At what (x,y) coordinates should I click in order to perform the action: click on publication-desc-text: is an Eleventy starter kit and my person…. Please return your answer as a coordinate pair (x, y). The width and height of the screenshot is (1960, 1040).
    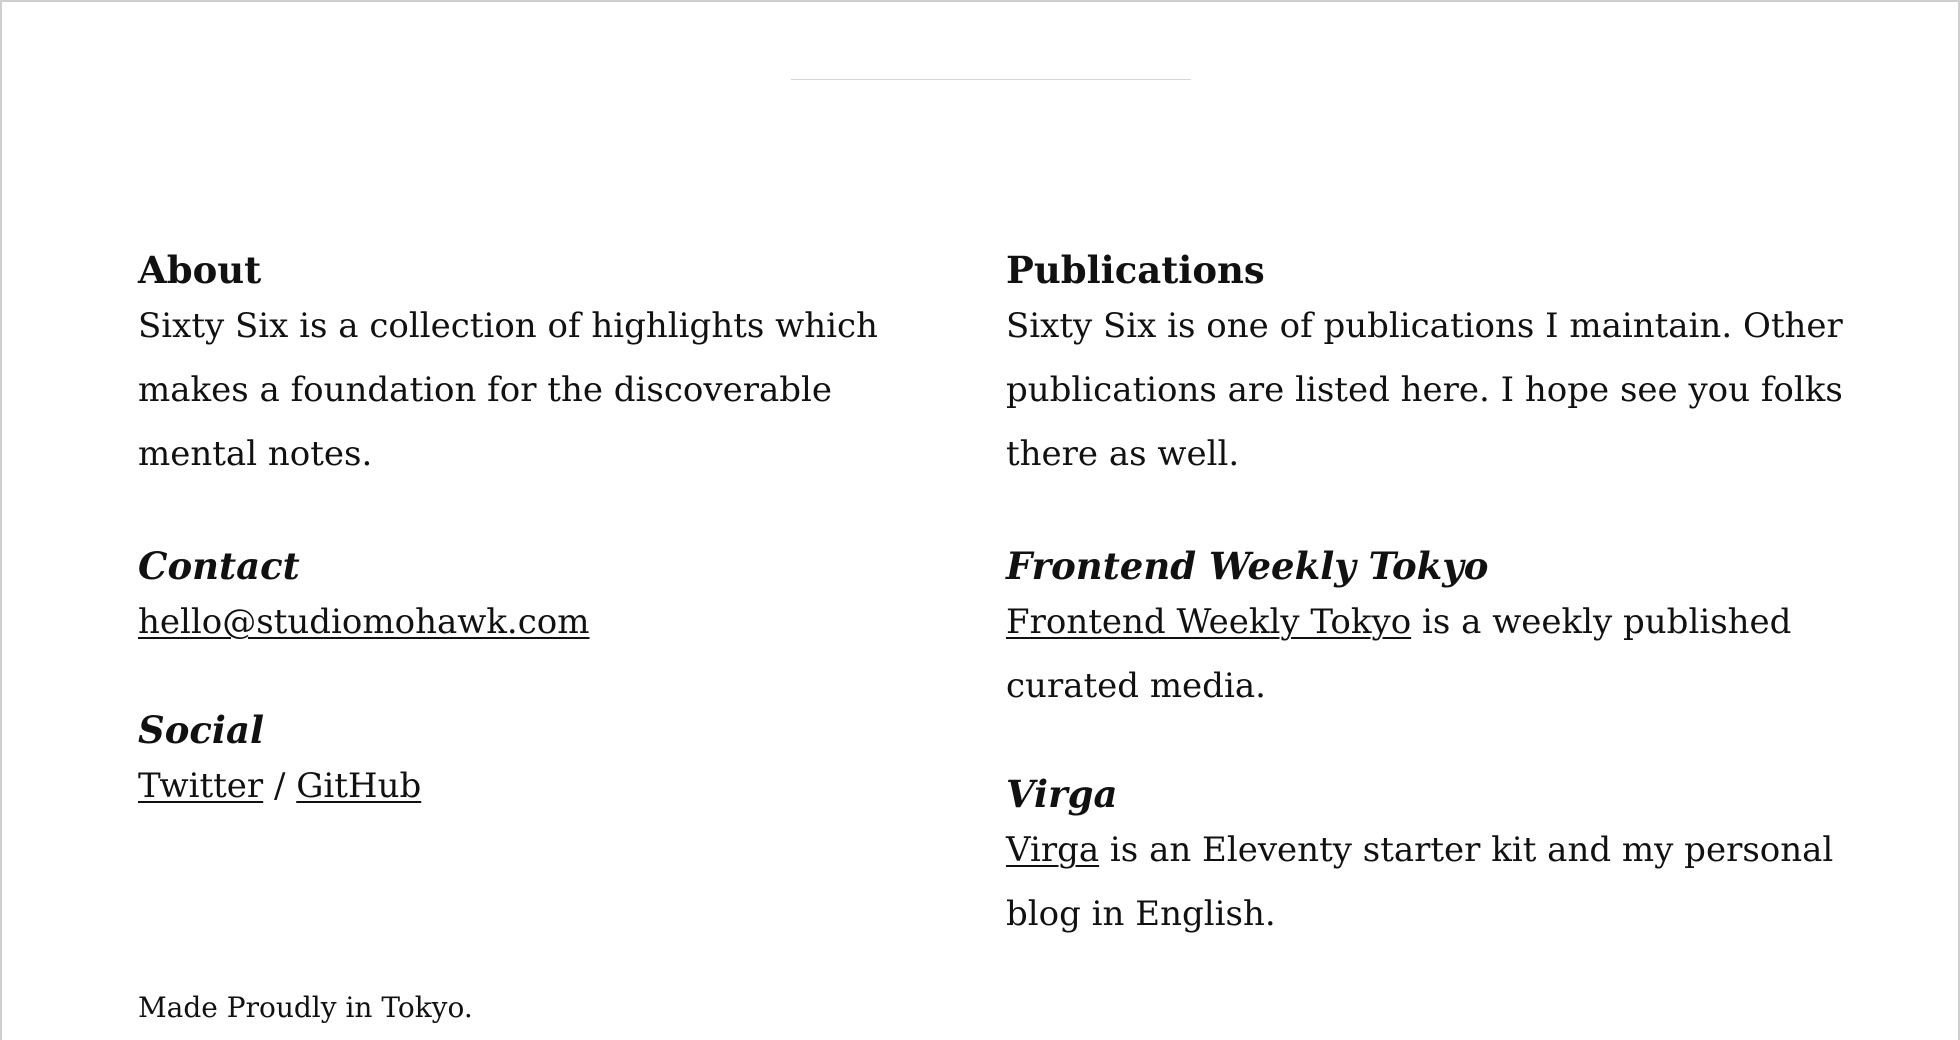
    Looking at the image, I should click on (1420, 882).